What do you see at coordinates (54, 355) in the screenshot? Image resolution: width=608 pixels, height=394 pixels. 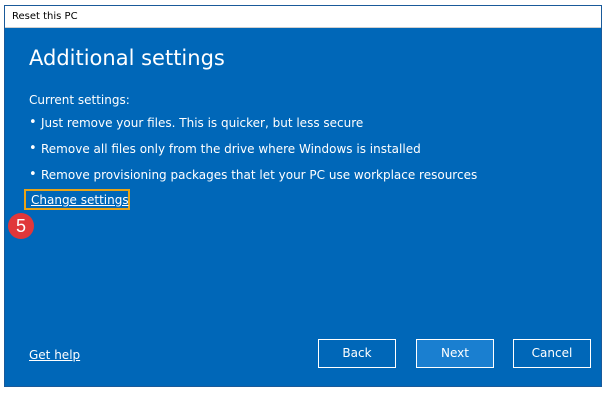 I see `get-help-link: Get help` at bounding box center [54, 355].